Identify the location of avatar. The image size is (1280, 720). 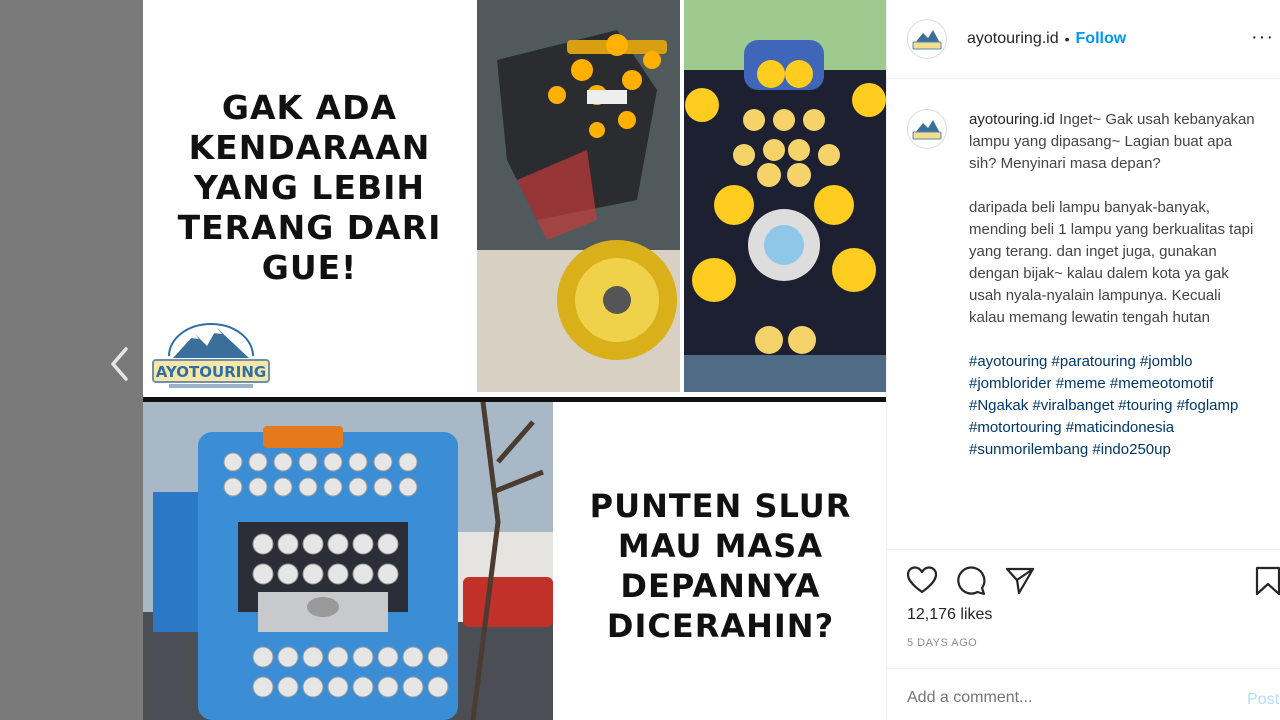
(927, 39).